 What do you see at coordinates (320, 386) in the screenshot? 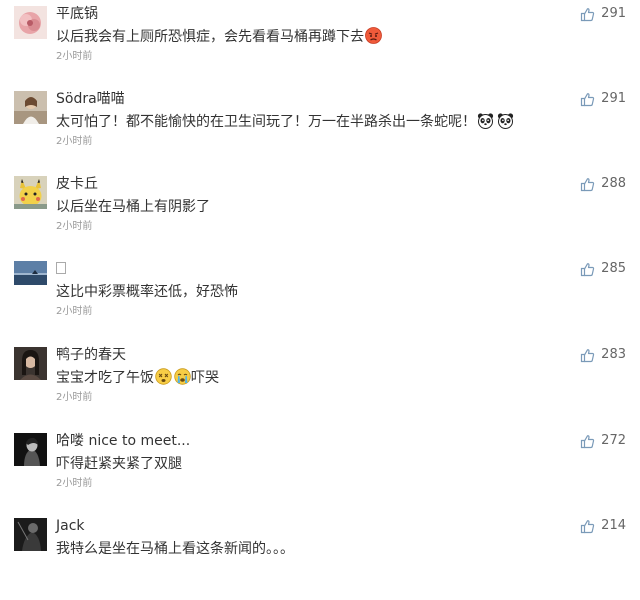
I see `comment-item: 鸭子的春天 宝宝才吃了午饭 吓哭 2小时前 283` at bounding box center [320, 386].